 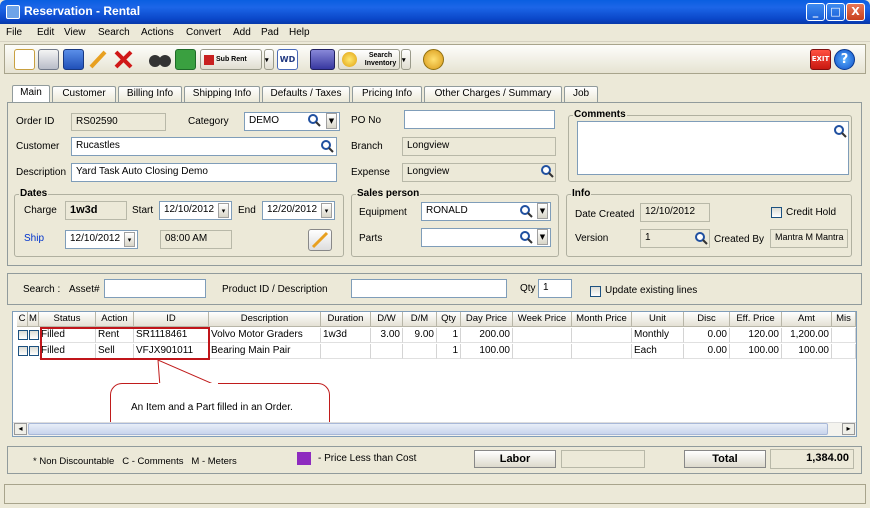 I want to click on column-header-day-price: Day Price, so click(x=487, y=319).